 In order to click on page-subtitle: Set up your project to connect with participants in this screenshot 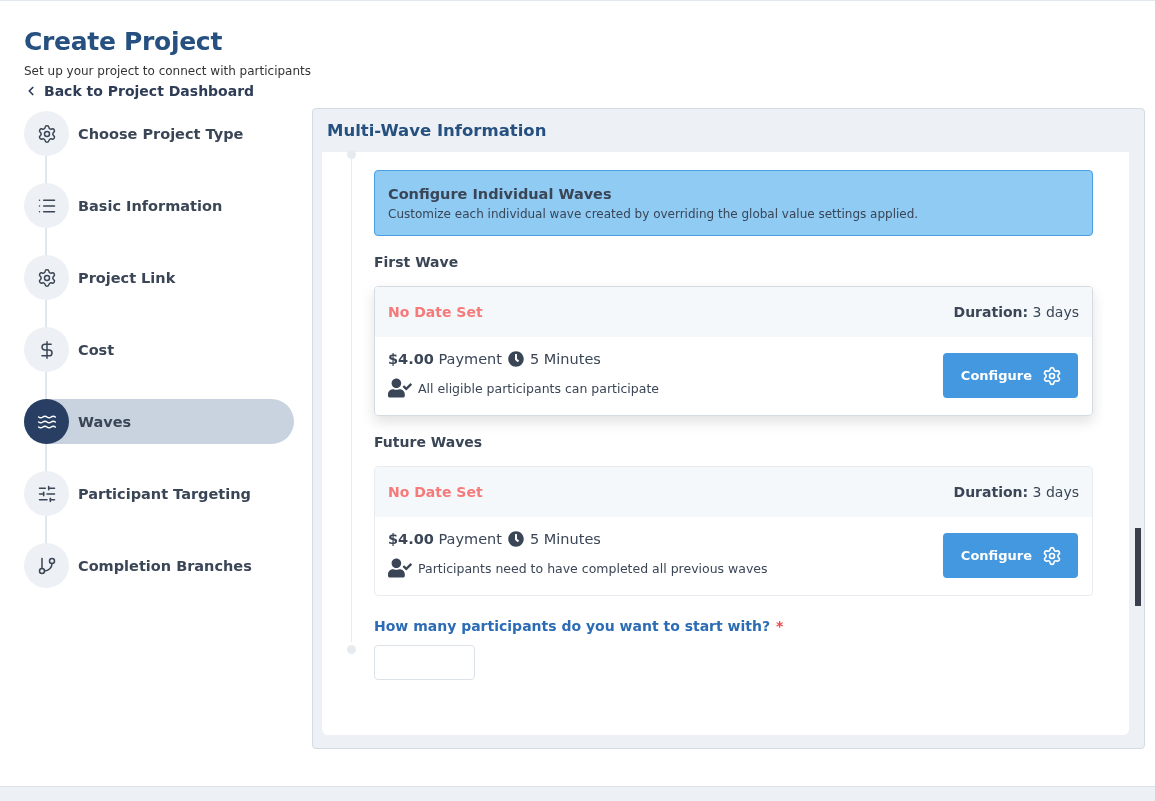, I will do `click(168, 71)`.